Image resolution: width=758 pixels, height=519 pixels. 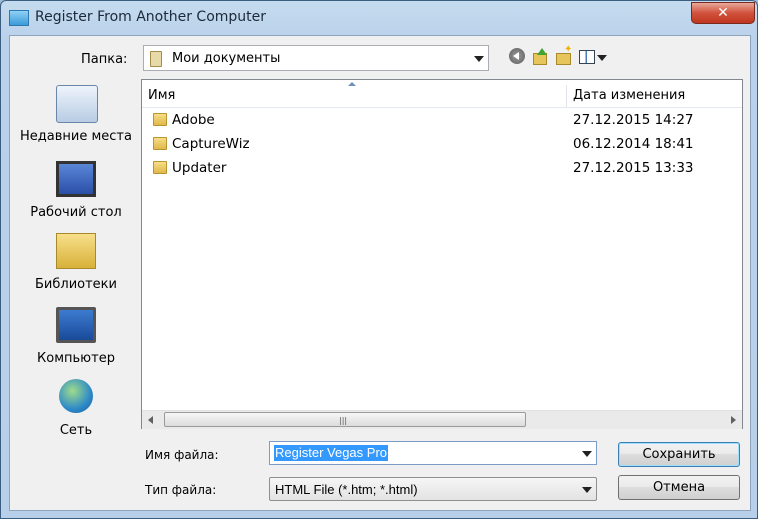 I want to click on place-label: Библиотеки, so click(x=76, y=284).